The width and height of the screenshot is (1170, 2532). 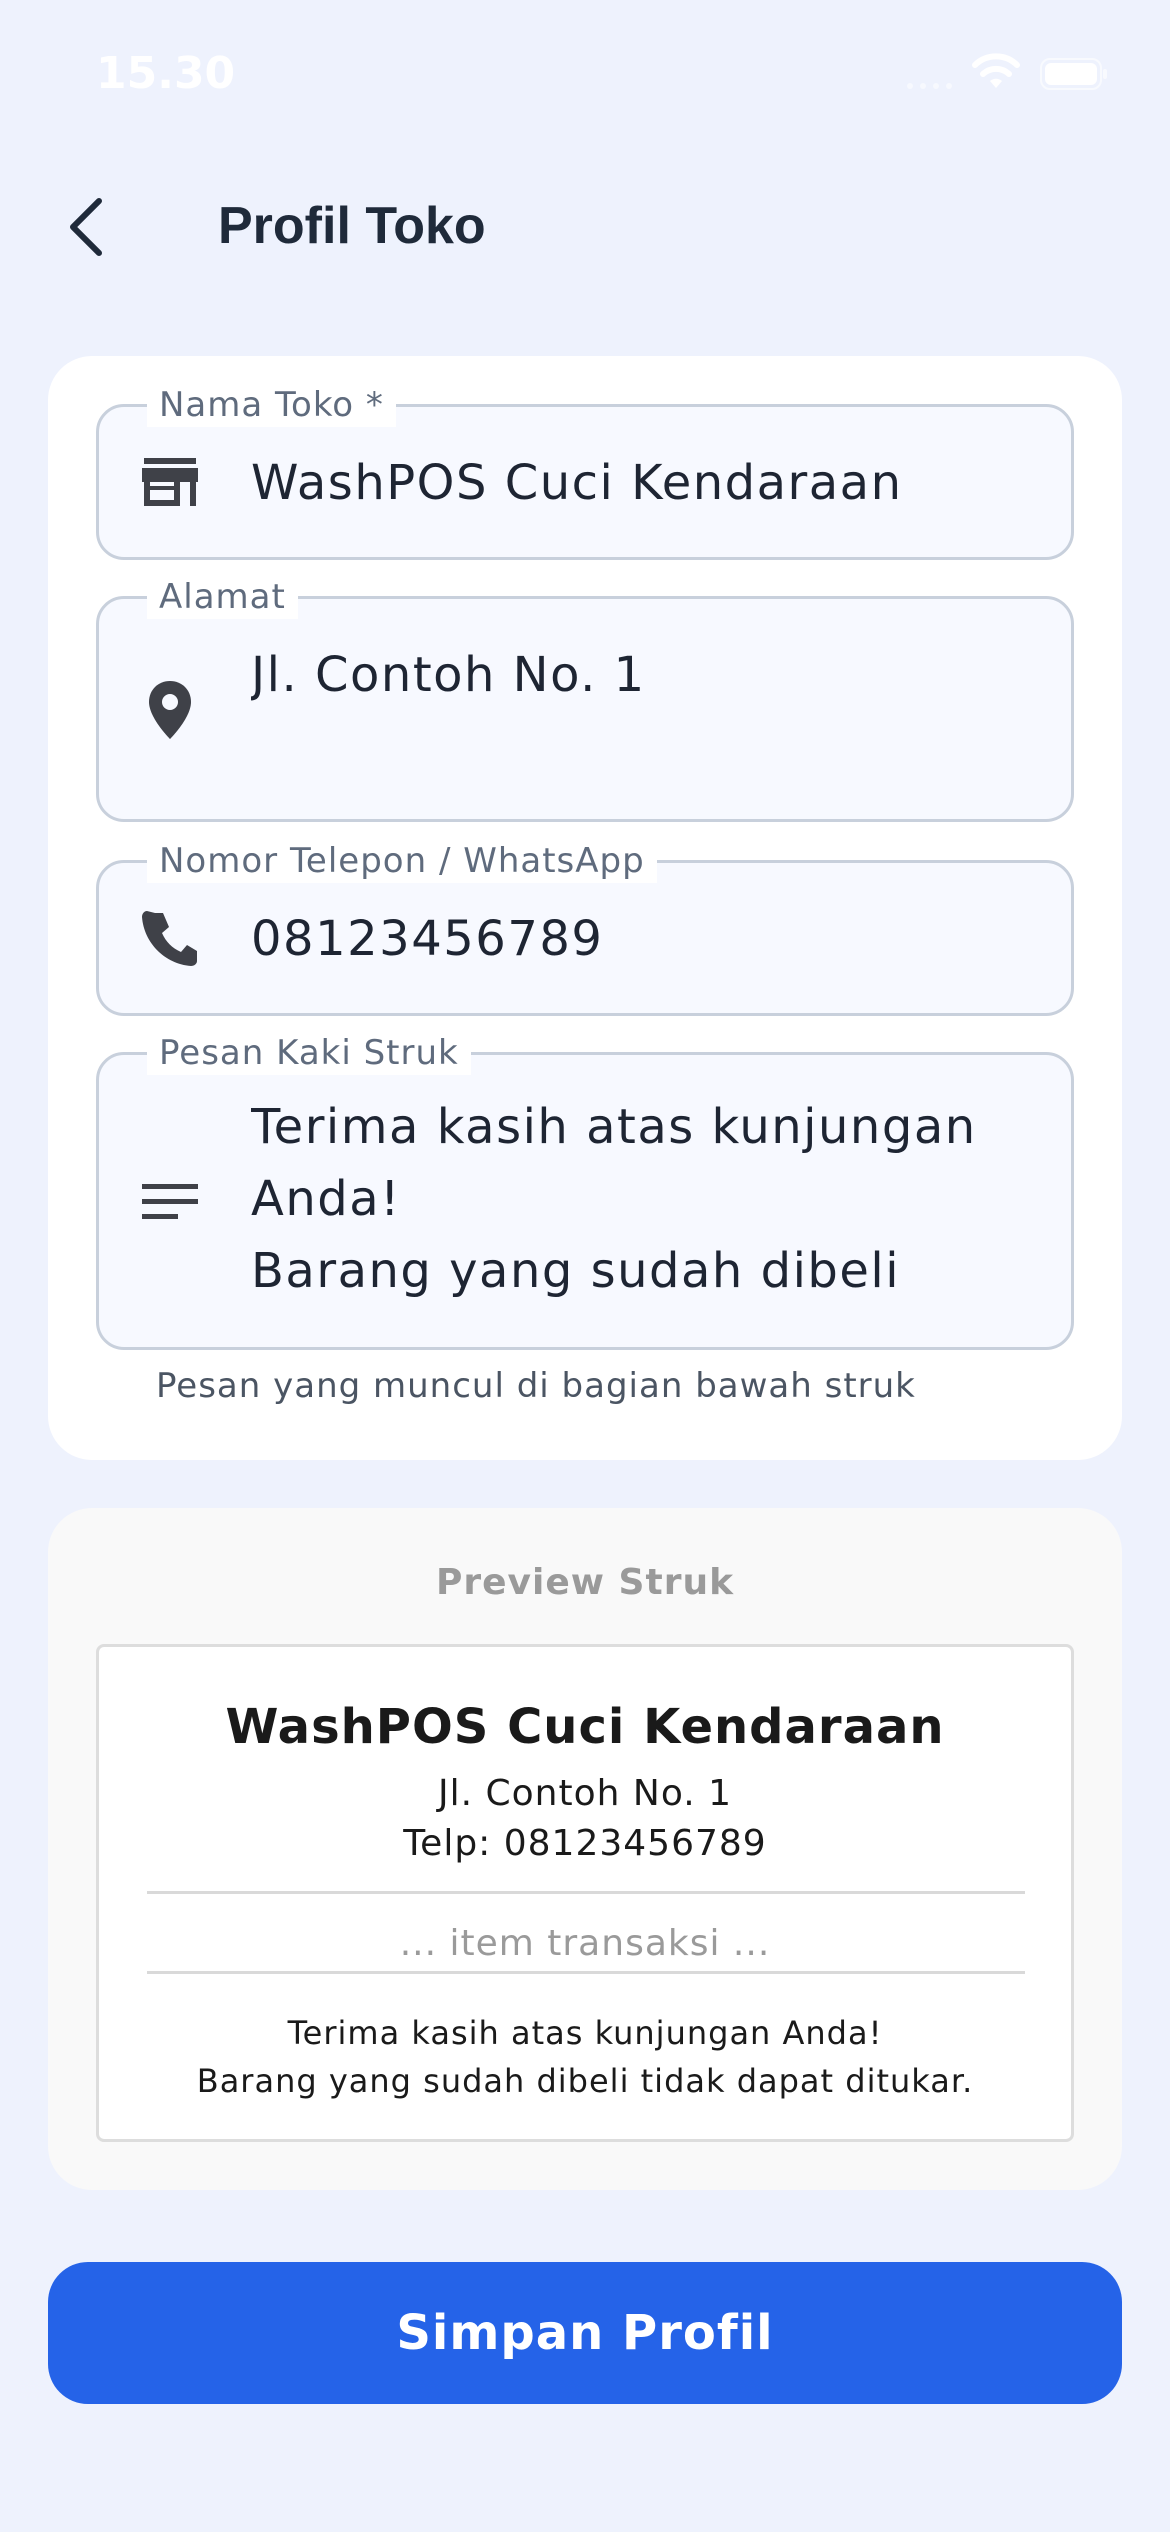 What do you see at coordinates (585, 1727) in the screenshot?
I see `receipt-store-name: WashPOS Cuci Kendaraan` at bounding box center [585, 1727].